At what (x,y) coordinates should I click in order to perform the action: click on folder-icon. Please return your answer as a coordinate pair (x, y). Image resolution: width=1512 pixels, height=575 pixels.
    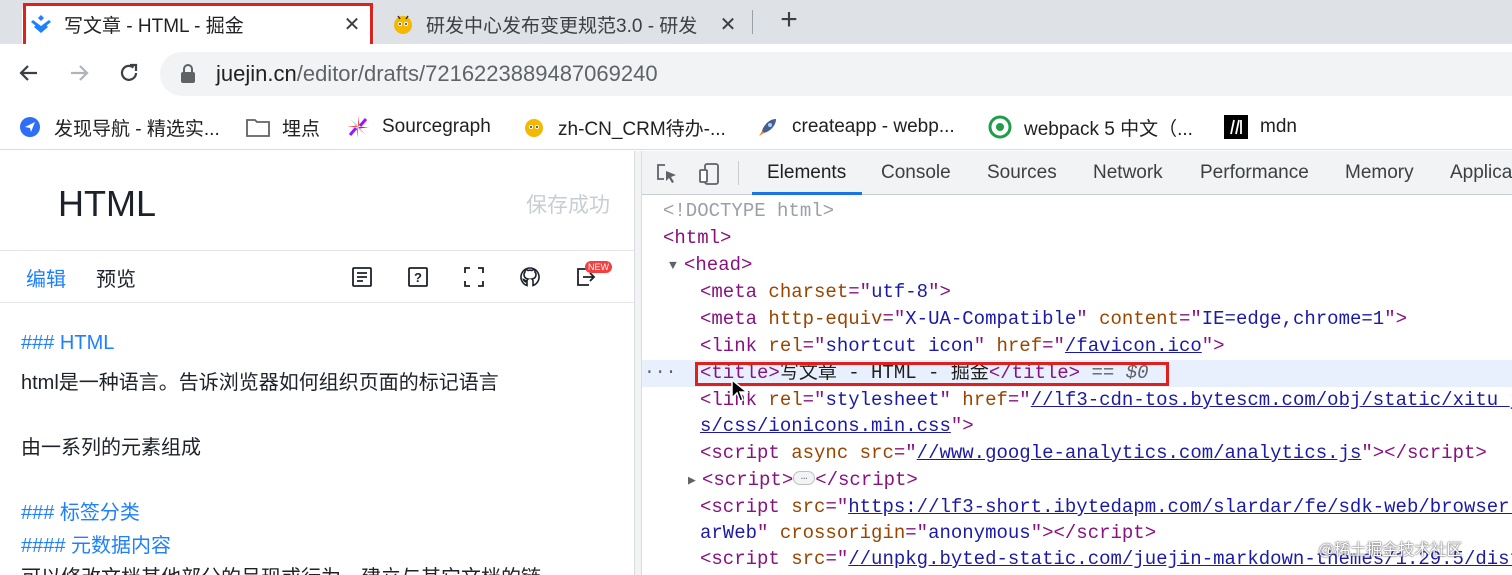
    Looking at the image, I should click on (258, 127).